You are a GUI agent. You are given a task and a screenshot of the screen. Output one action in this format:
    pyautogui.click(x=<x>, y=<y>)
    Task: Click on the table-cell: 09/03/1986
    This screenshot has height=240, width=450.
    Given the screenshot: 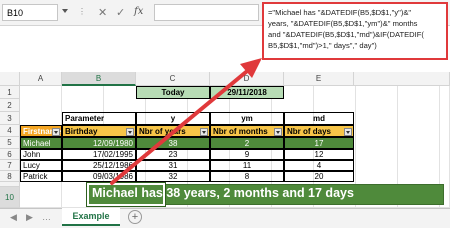 What is the action you would take?
    pyautogui.click(x=99, y=176)
    